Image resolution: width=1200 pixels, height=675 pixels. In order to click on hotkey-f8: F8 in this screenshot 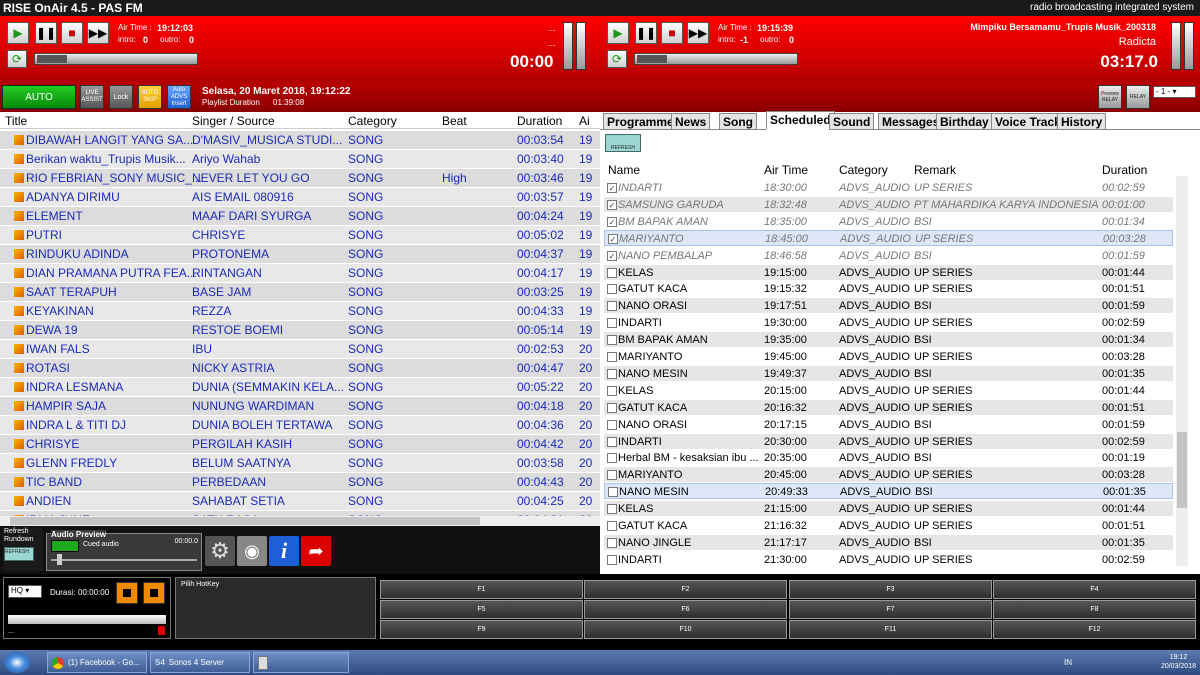, I will do `click(1094, 609)`.